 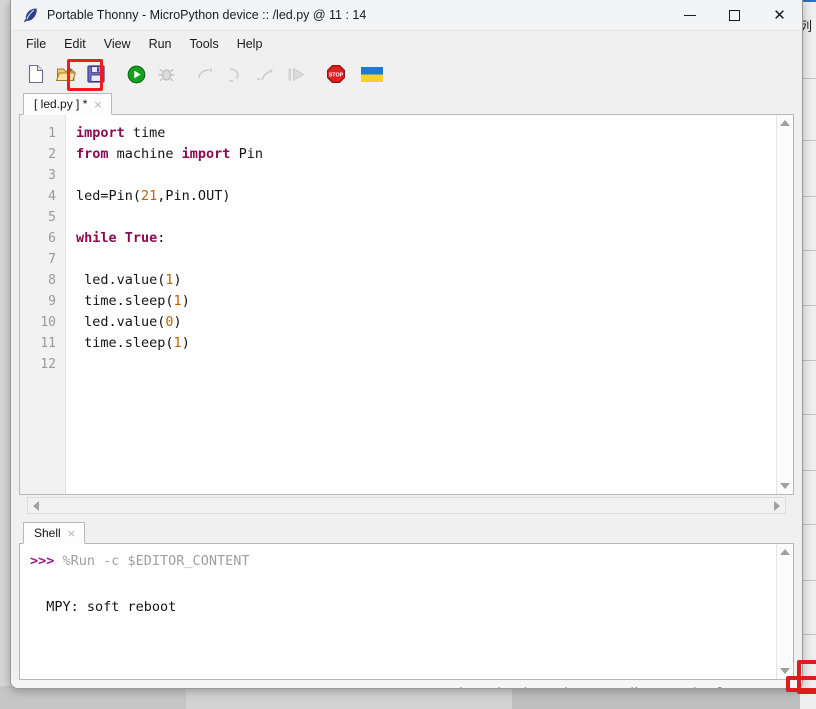 What do you see at coordinates (784, 304) in the screenshot?
I see `editor-vertical-scrollbar` at bounding box center [784, 304].